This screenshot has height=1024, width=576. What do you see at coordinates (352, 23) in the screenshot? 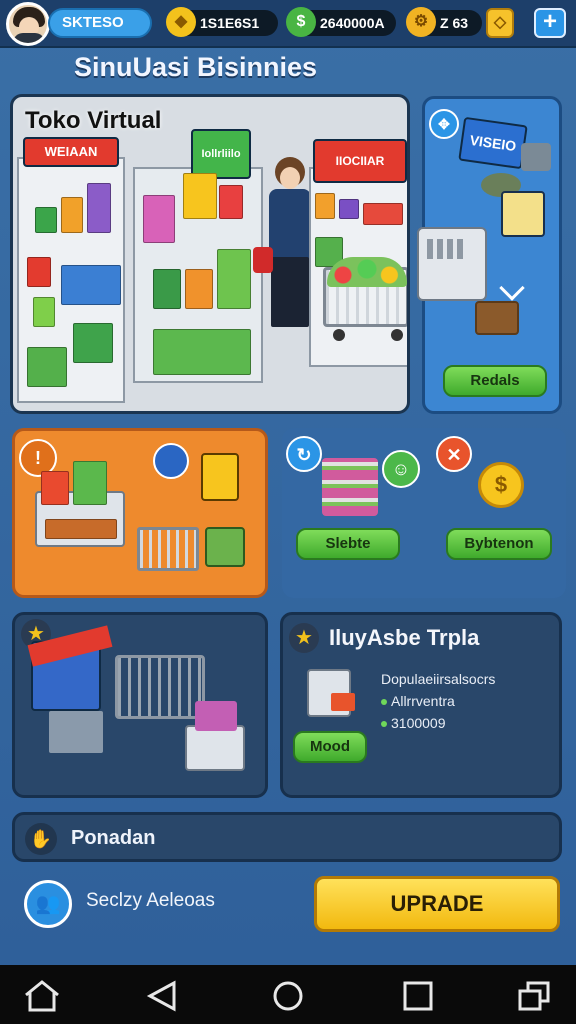
I see `cash-value: 2640000A` at bounding box center [352, 23].